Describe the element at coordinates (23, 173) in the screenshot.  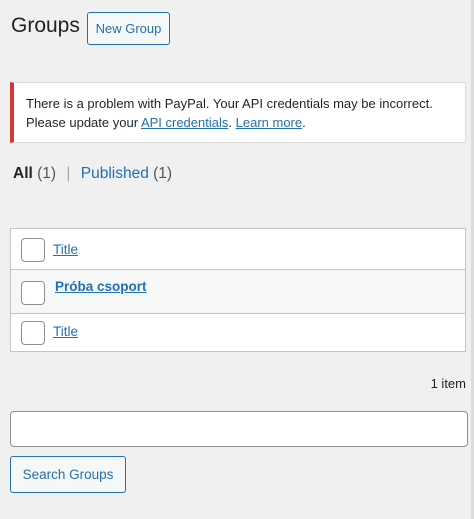
I see `filter-all: All` at that location.